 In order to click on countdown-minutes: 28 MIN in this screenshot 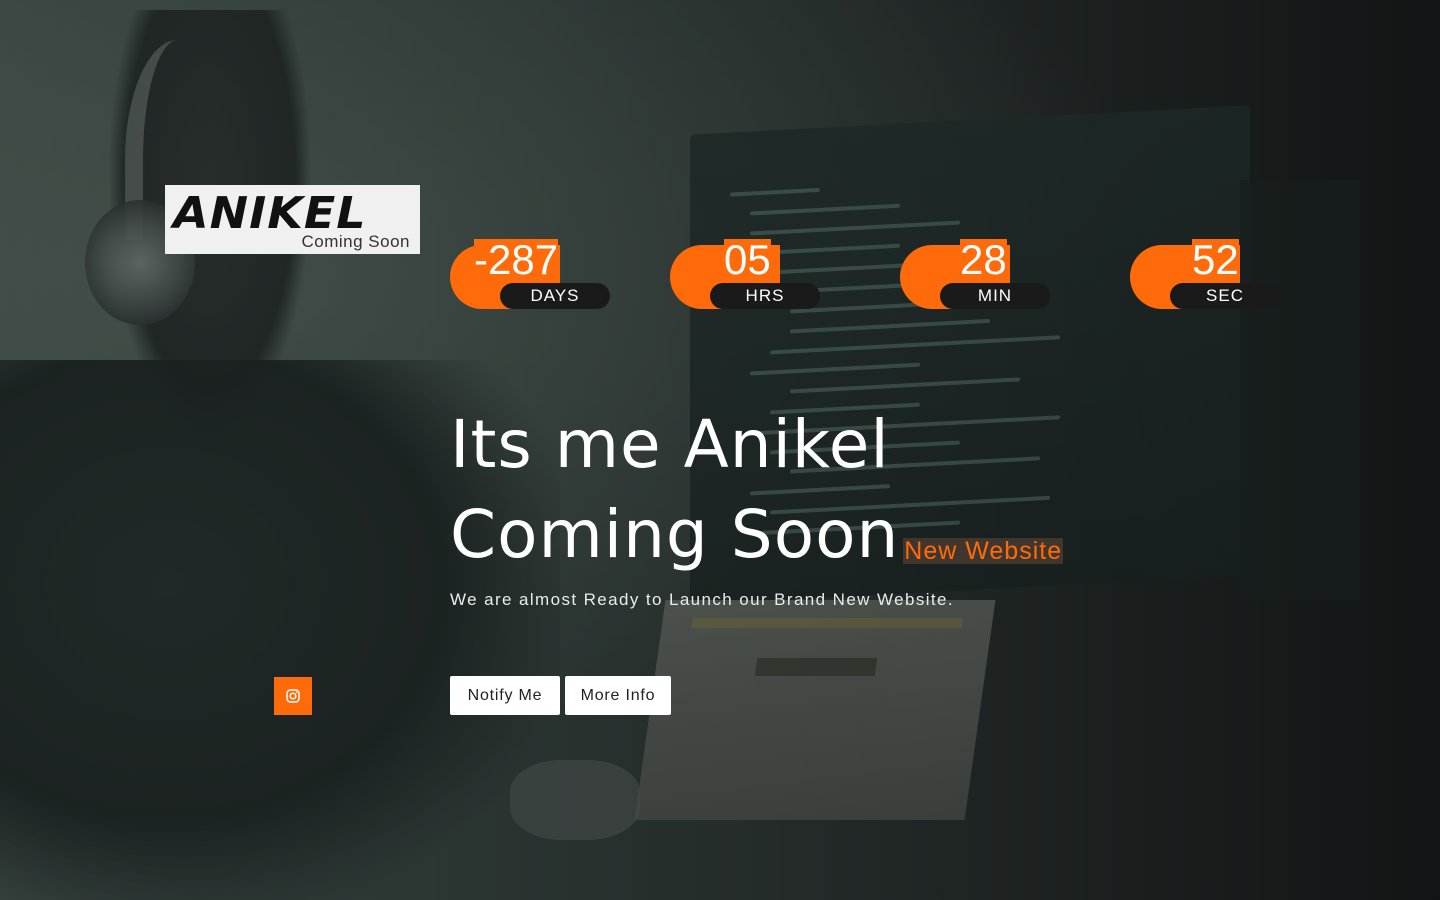, I will do `click(975, 274)`.